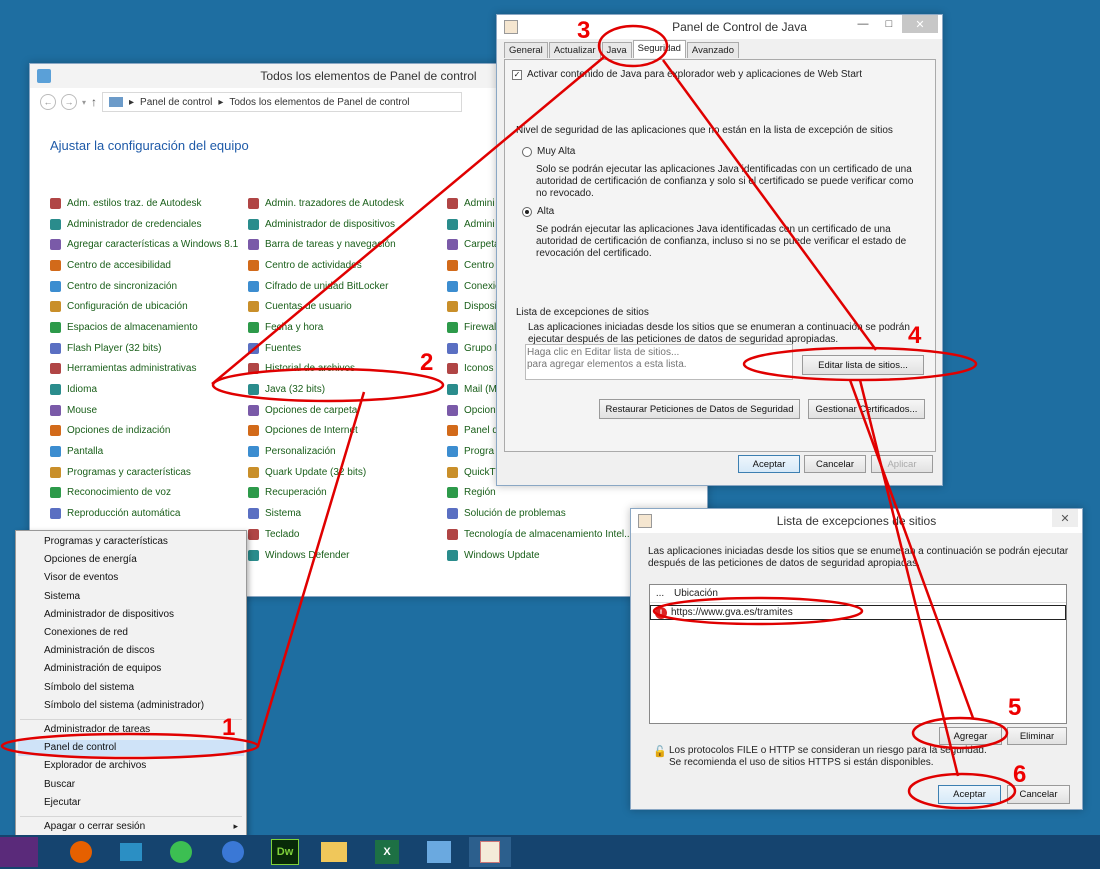 This screenshot has height=869, width=1100. Describe the element at coordinates (326, 203) in the screenshot. I see `cp-item: Admin. trazadores de Autodesk` at that location.